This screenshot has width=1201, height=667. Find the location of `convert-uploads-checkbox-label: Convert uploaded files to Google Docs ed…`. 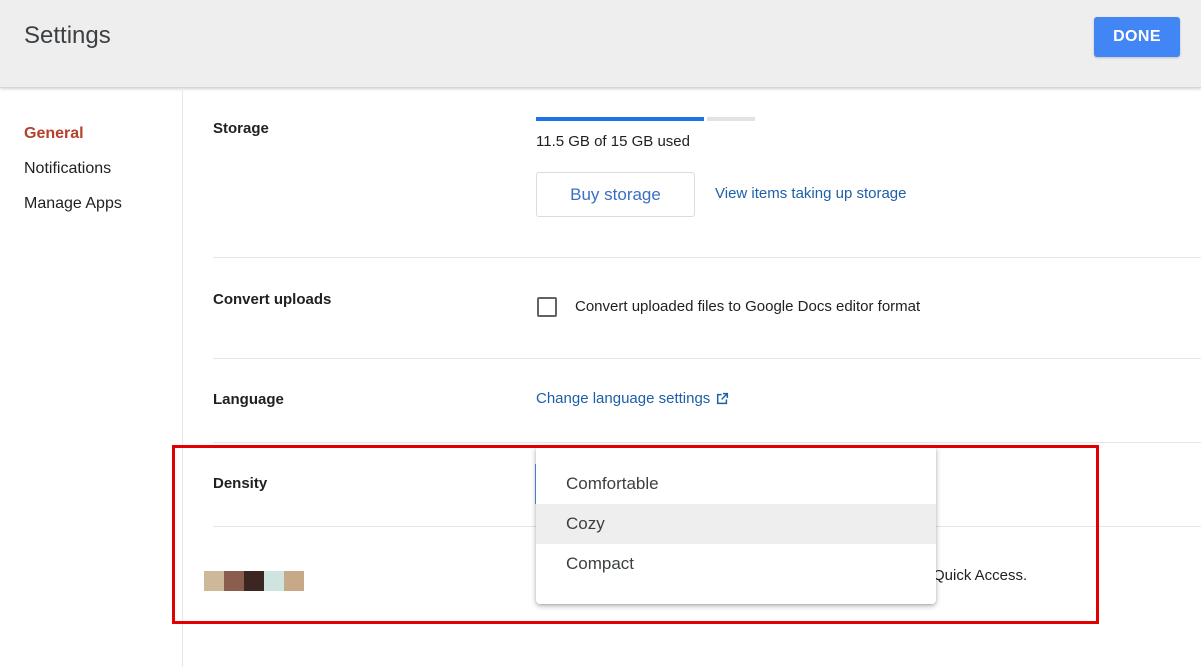

convert-uploads-checkbox-label: Convert uploaded files to Google Docs ed… is located at coordinates (747, 306).